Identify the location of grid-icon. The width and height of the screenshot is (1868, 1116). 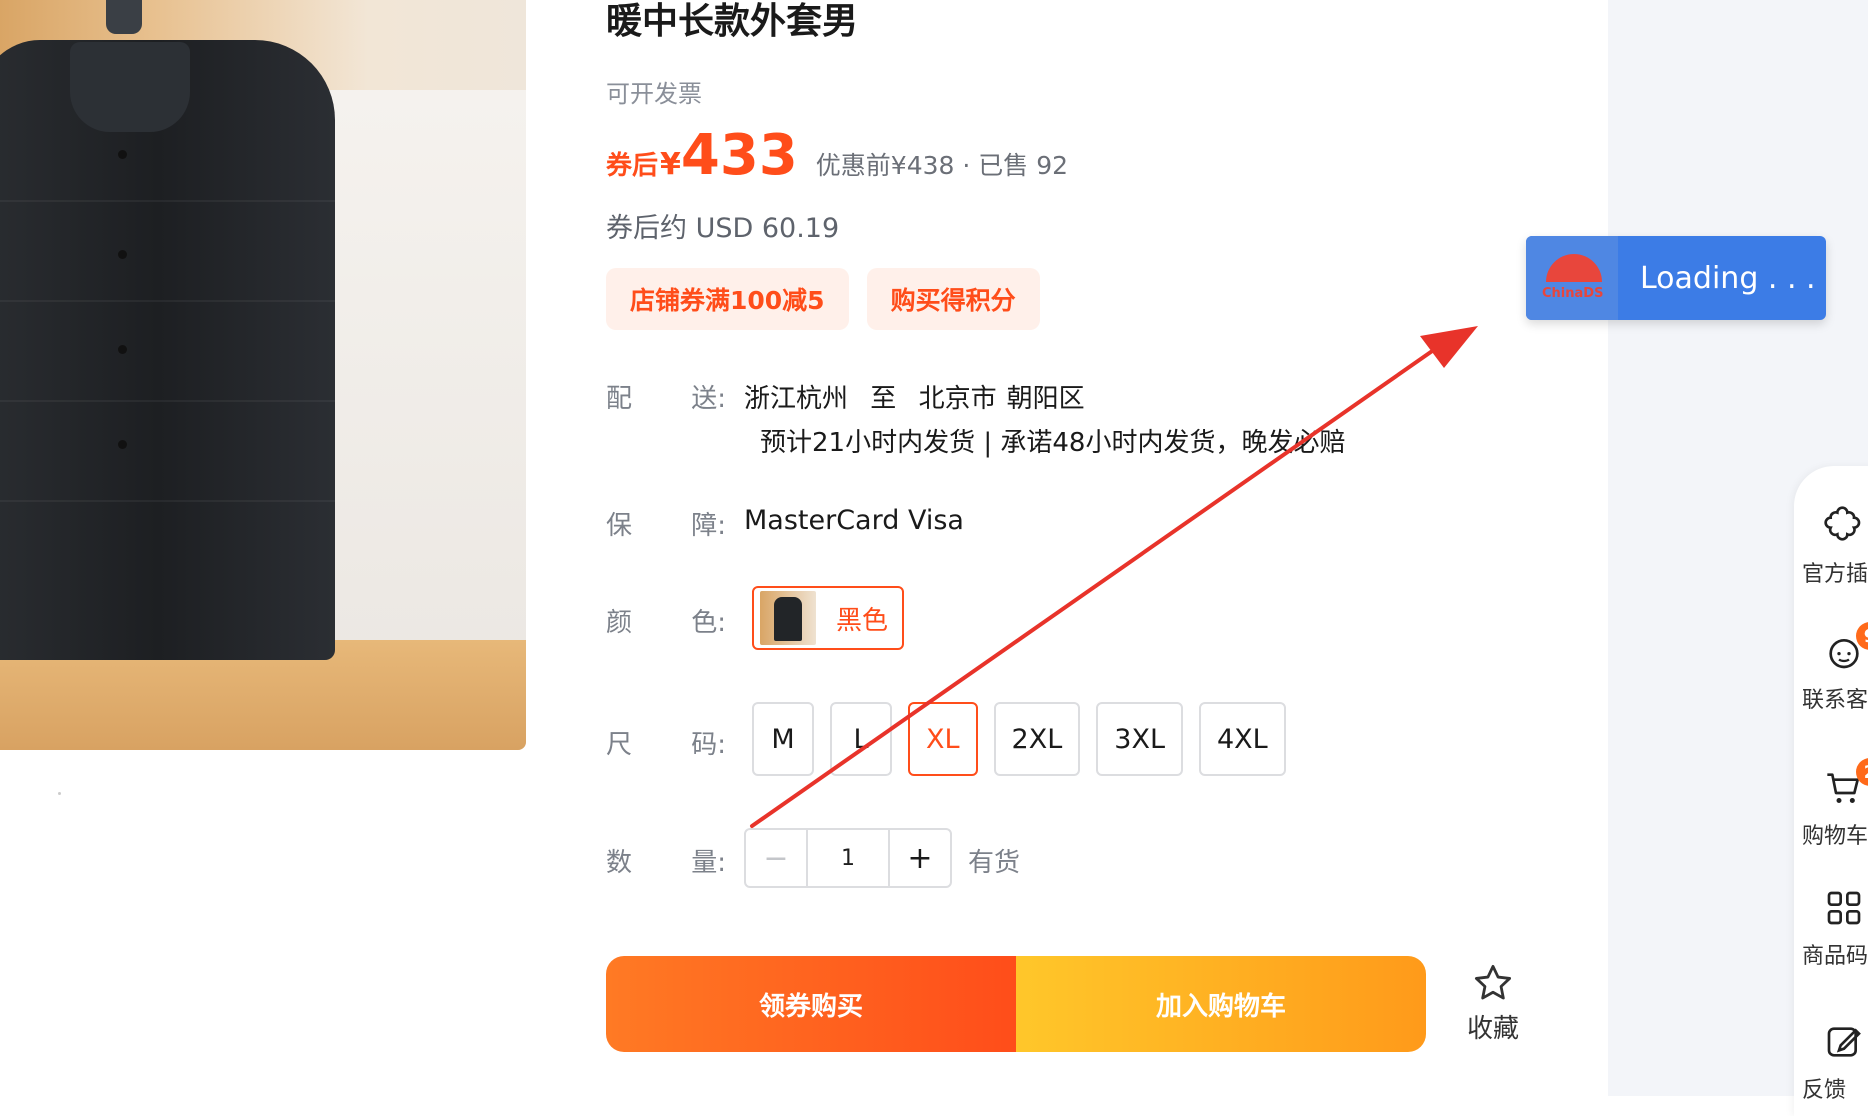
(1844, 908).